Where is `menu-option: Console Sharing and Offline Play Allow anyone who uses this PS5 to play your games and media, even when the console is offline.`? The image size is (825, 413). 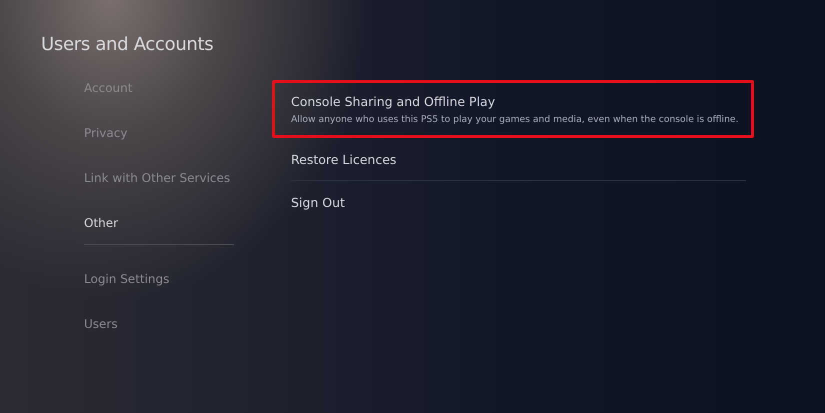
menu-option: Console Sharing and Offline Play Allow anyone who uses this PS5 to play your games and media, even when the console is offline. is located at coordinates (513, 109).